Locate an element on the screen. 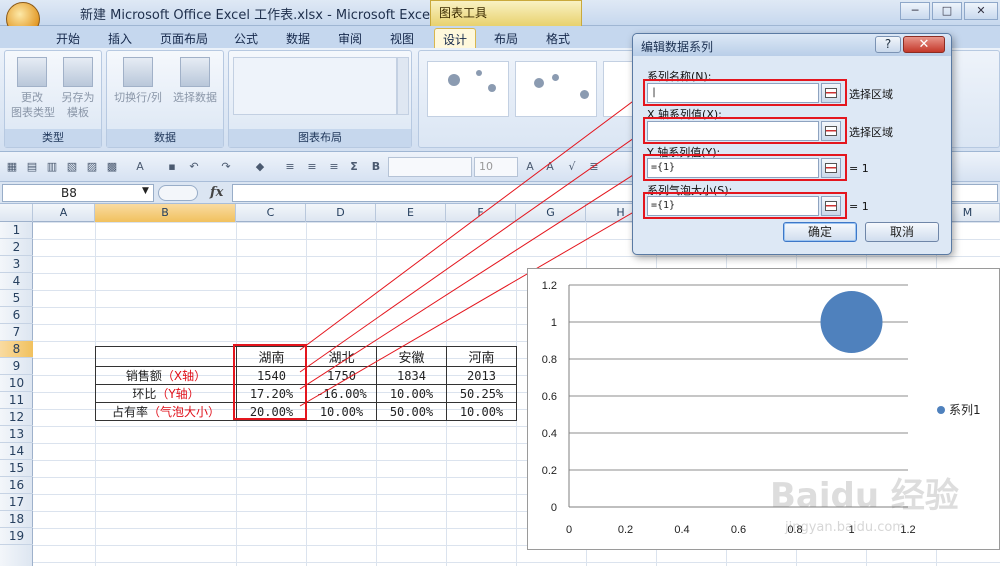 This screenshot has width=1000, height=566. y-tick-label: 0.8 is located at coordinates (549, 360).